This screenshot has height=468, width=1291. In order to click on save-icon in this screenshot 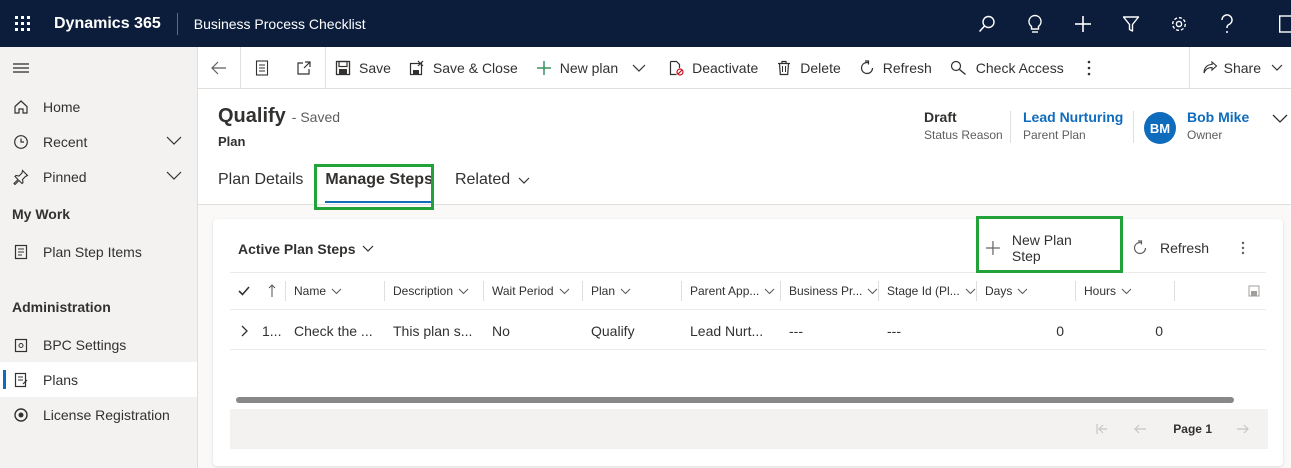, I will do `click(343, 67)`.